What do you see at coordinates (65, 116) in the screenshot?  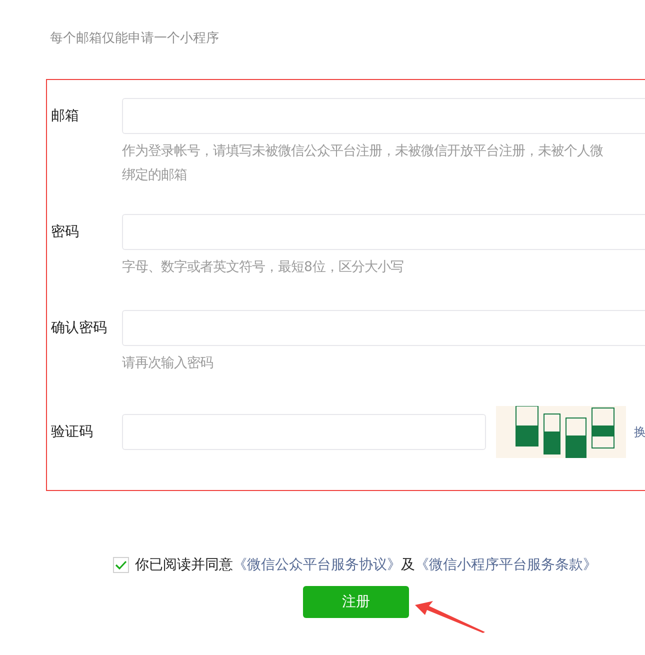 I see `field-label: 邮箱` at bounding box center [65, 116].